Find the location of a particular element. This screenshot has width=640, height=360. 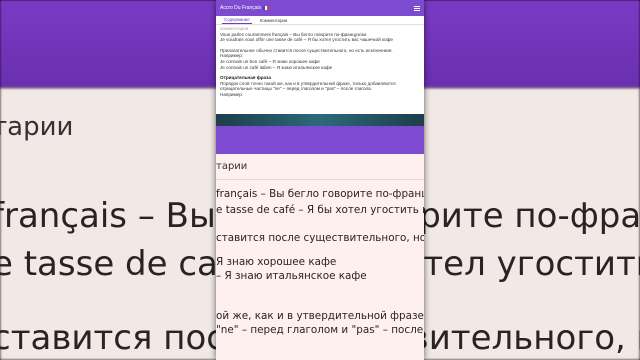

hamburger-menu-icon is located at coordinates (417, 8).